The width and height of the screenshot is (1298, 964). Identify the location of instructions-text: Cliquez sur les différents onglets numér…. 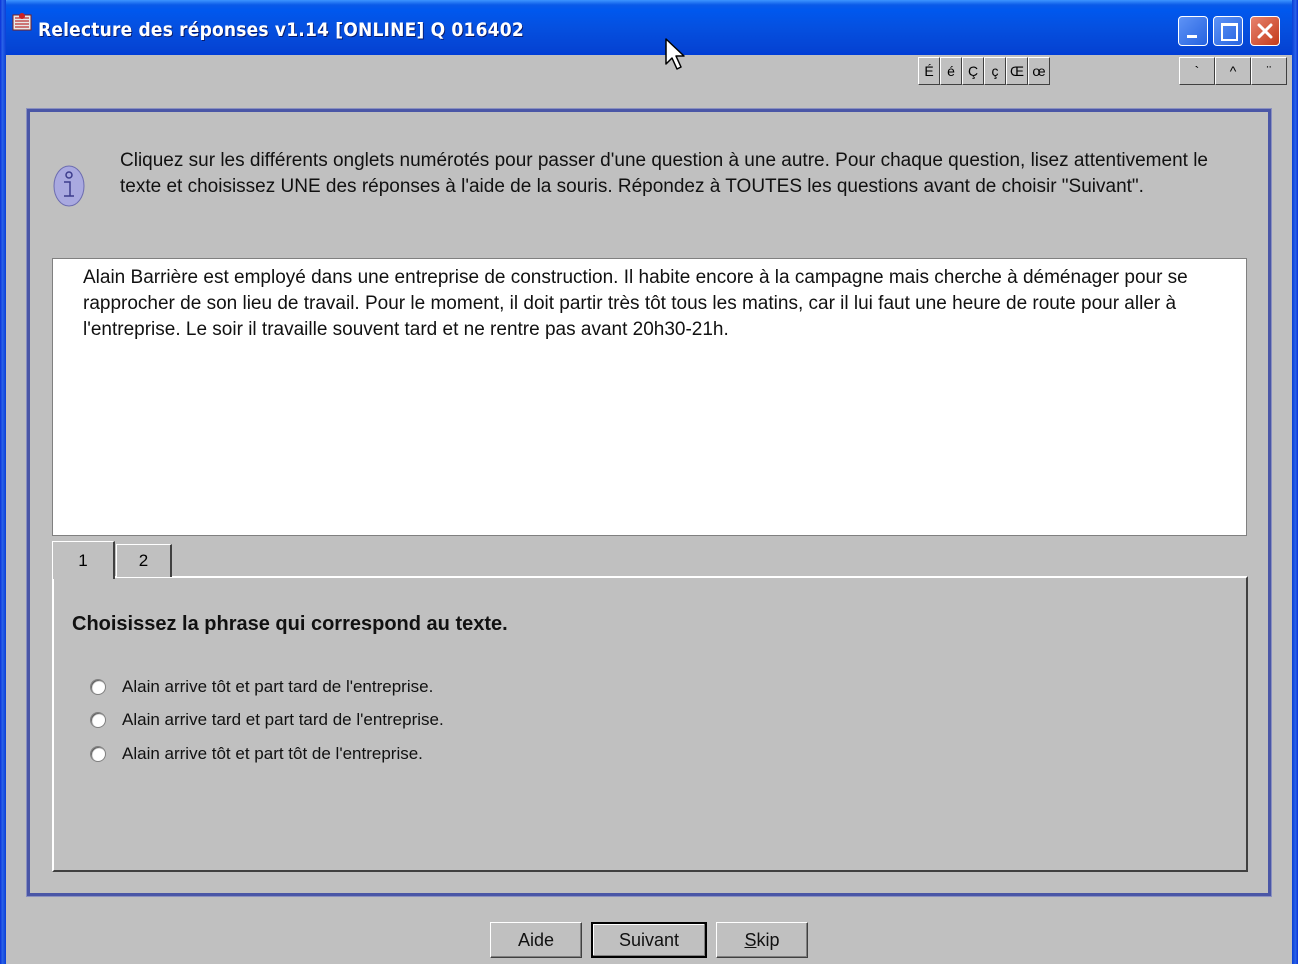
(664, 173).